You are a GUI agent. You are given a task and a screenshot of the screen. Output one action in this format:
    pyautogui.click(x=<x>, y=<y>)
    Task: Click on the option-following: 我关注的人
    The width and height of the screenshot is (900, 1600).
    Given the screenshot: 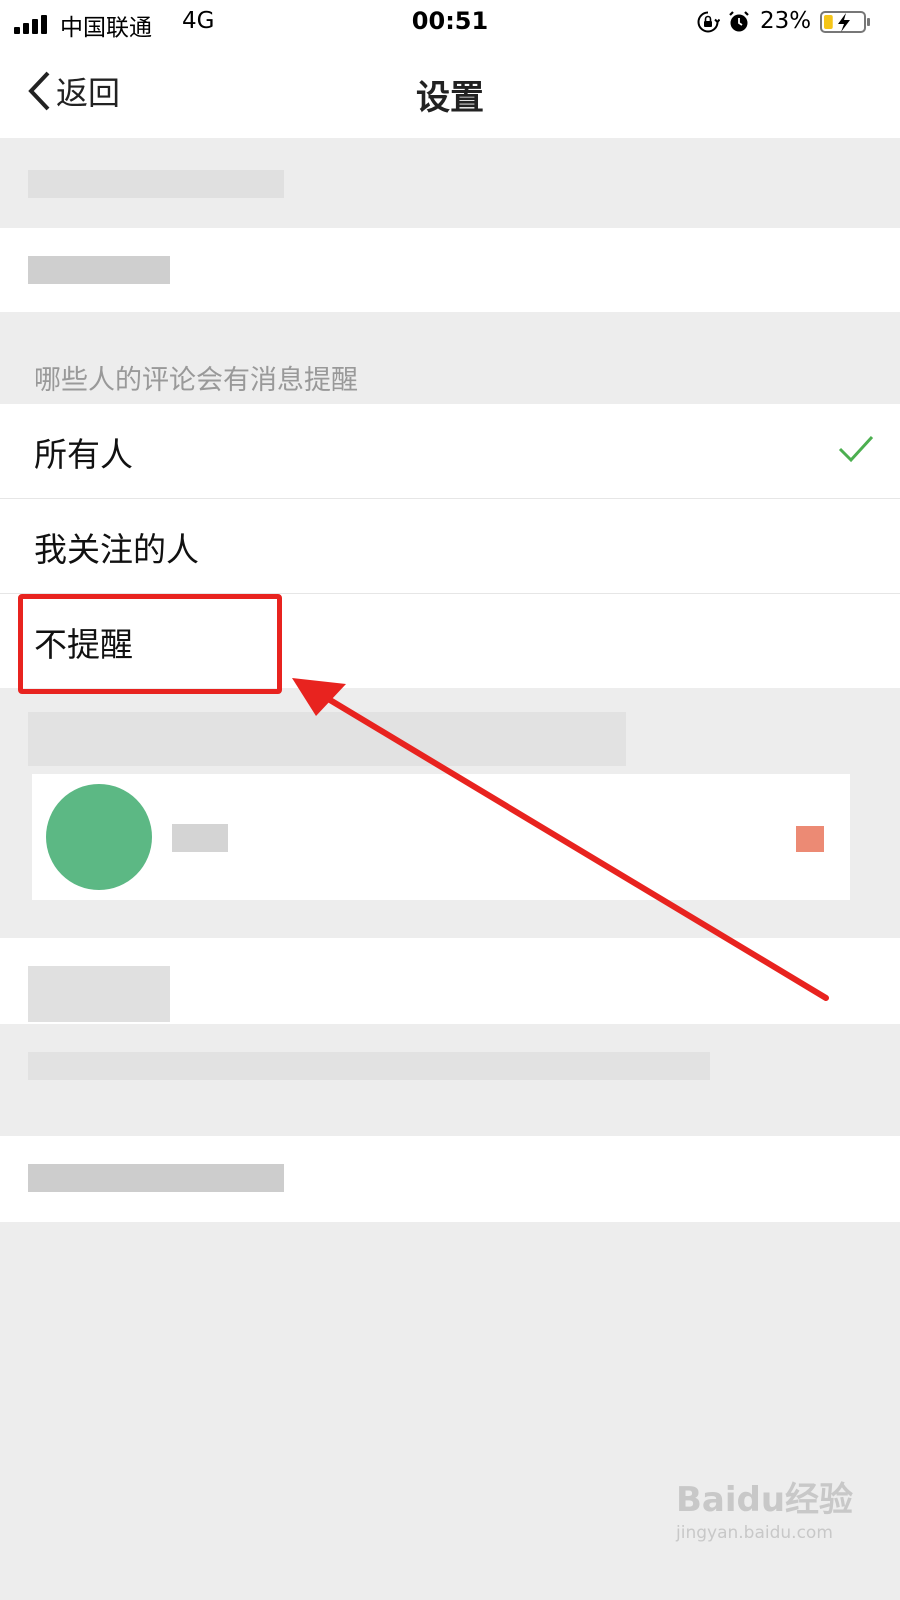 What is the action you would take?
    pyautogui.click(x=450, y=546)
    